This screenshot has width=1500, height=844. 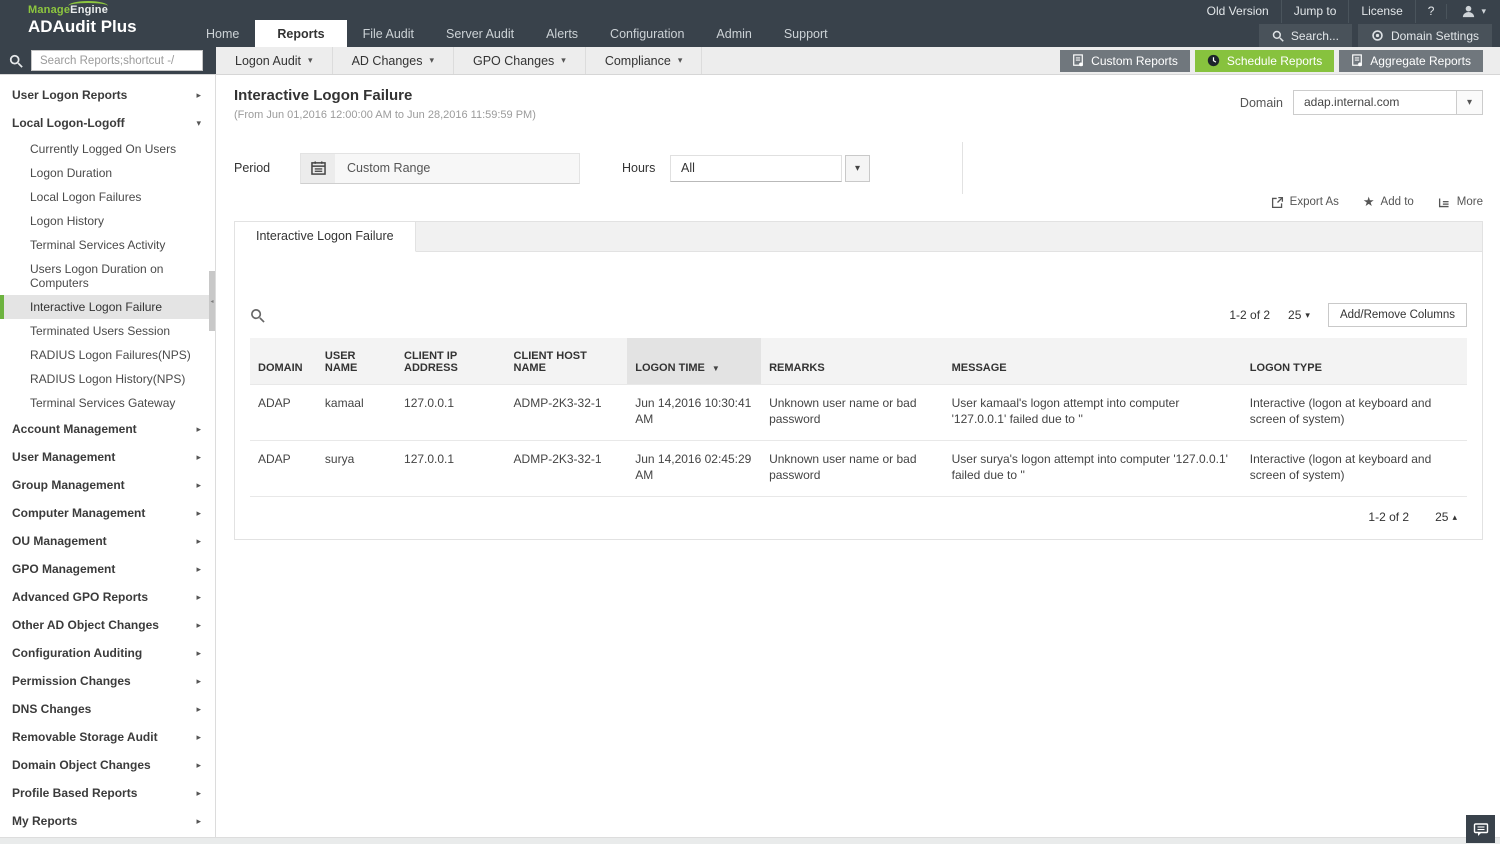 What do you see at coordinates (1424, 35) in the screenshot?
I see `domain-settings-button: Domain Settings` at bounding box center [1424, 35].